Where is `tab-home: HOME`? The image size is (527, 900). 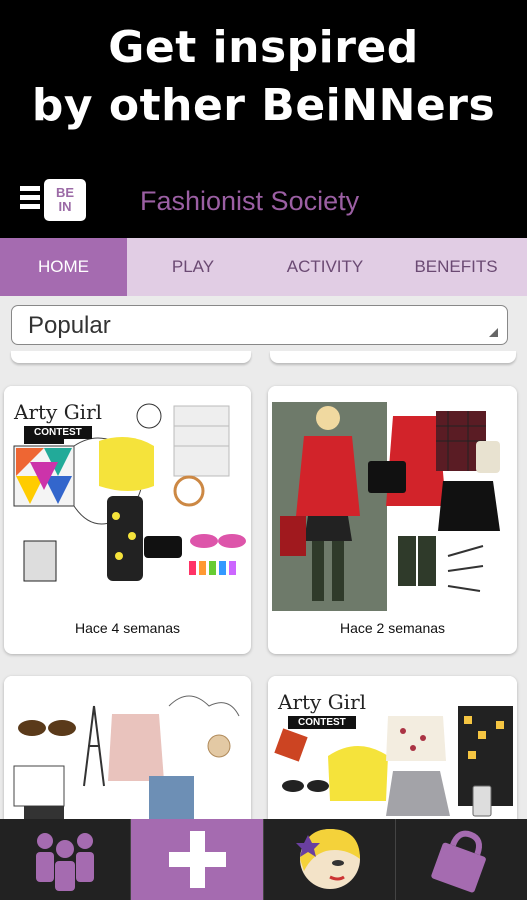
tab-home: HOME is located at coordinates (63, 267).